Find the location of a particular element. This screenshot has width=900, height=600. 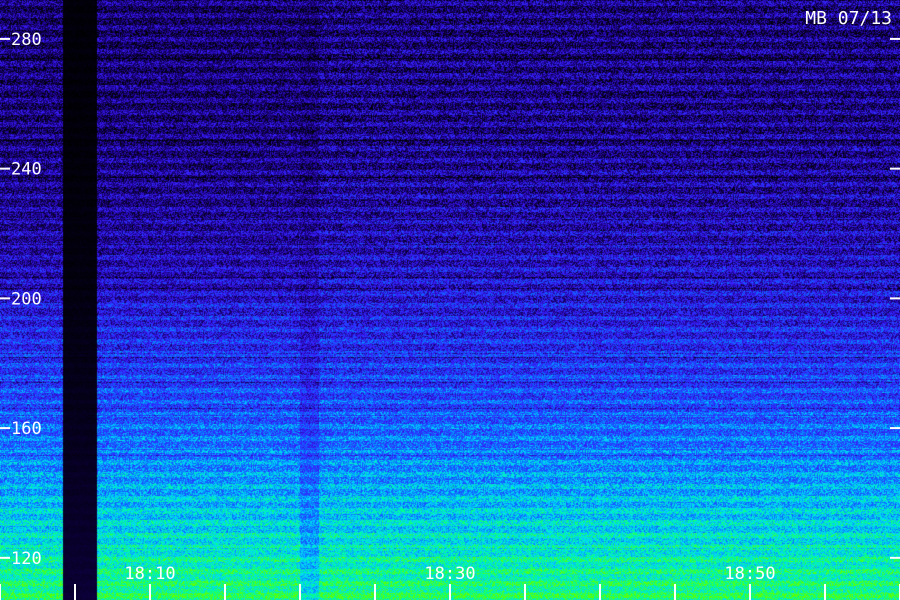

chart-title: MB 07/13 is located at coordinates (848, 18).